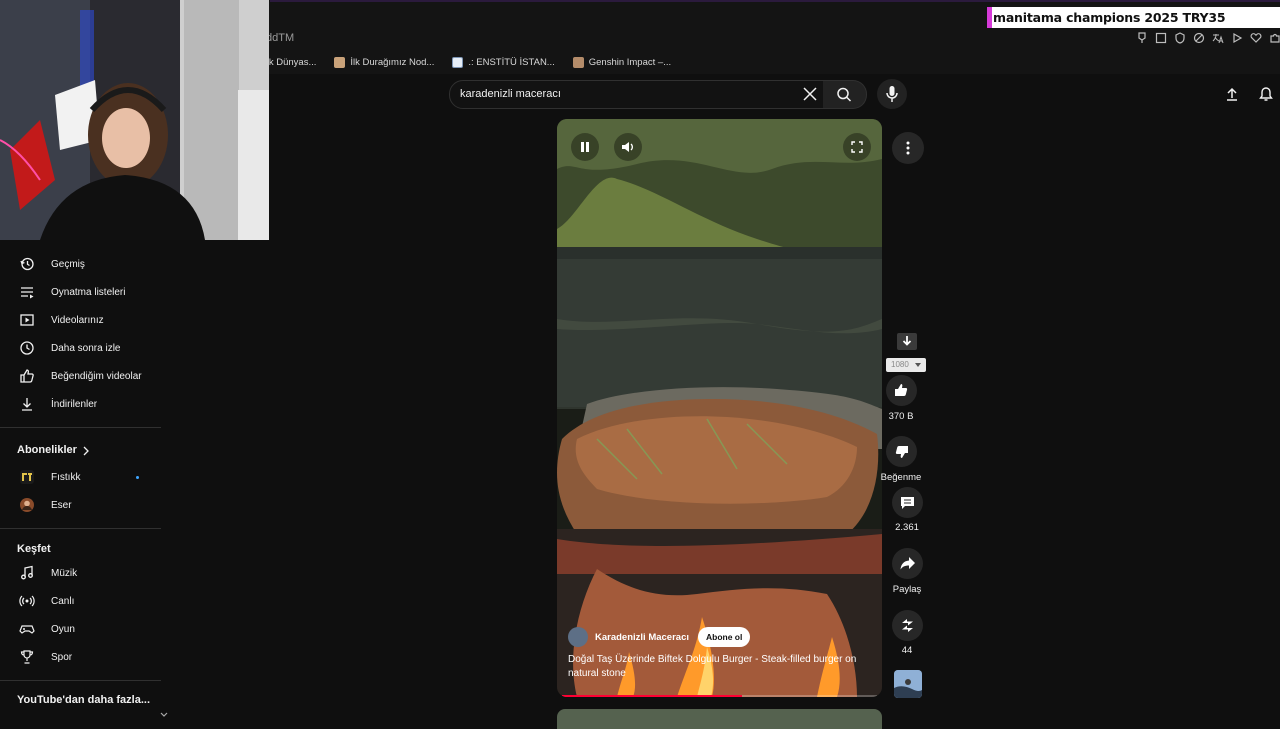 The image size is (1280, 729). Describe the element at coordinates (86, 451) in the screenshot. I see `chevron-right-icon` at that location.